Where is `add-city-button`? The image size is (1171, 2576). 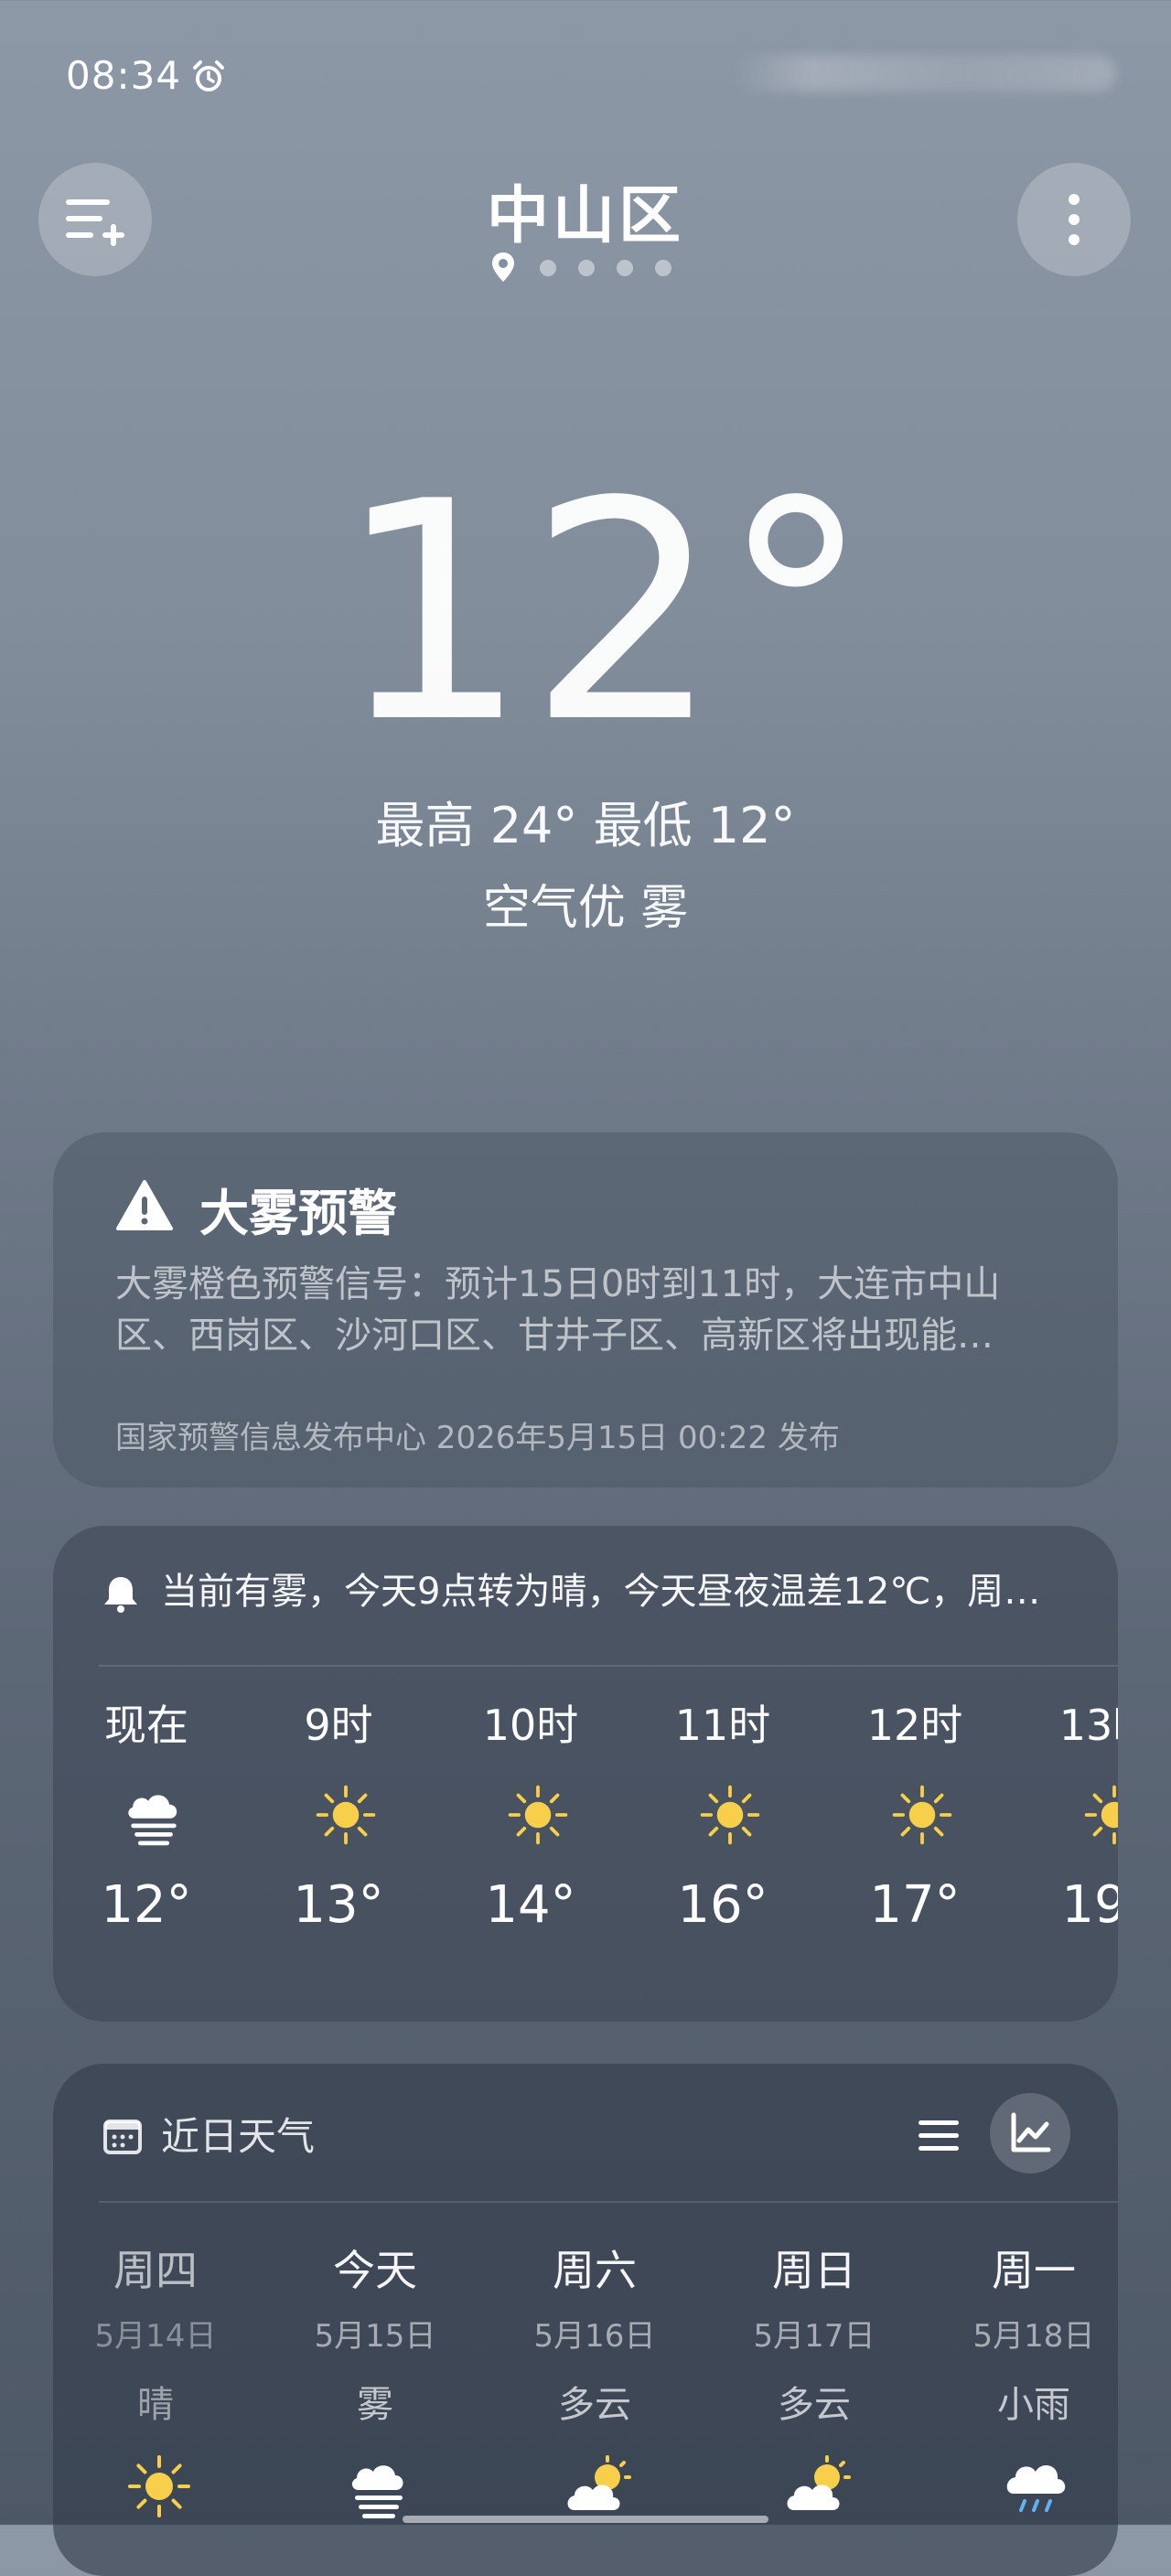 add-city-button is located at coordinates (95, 220).